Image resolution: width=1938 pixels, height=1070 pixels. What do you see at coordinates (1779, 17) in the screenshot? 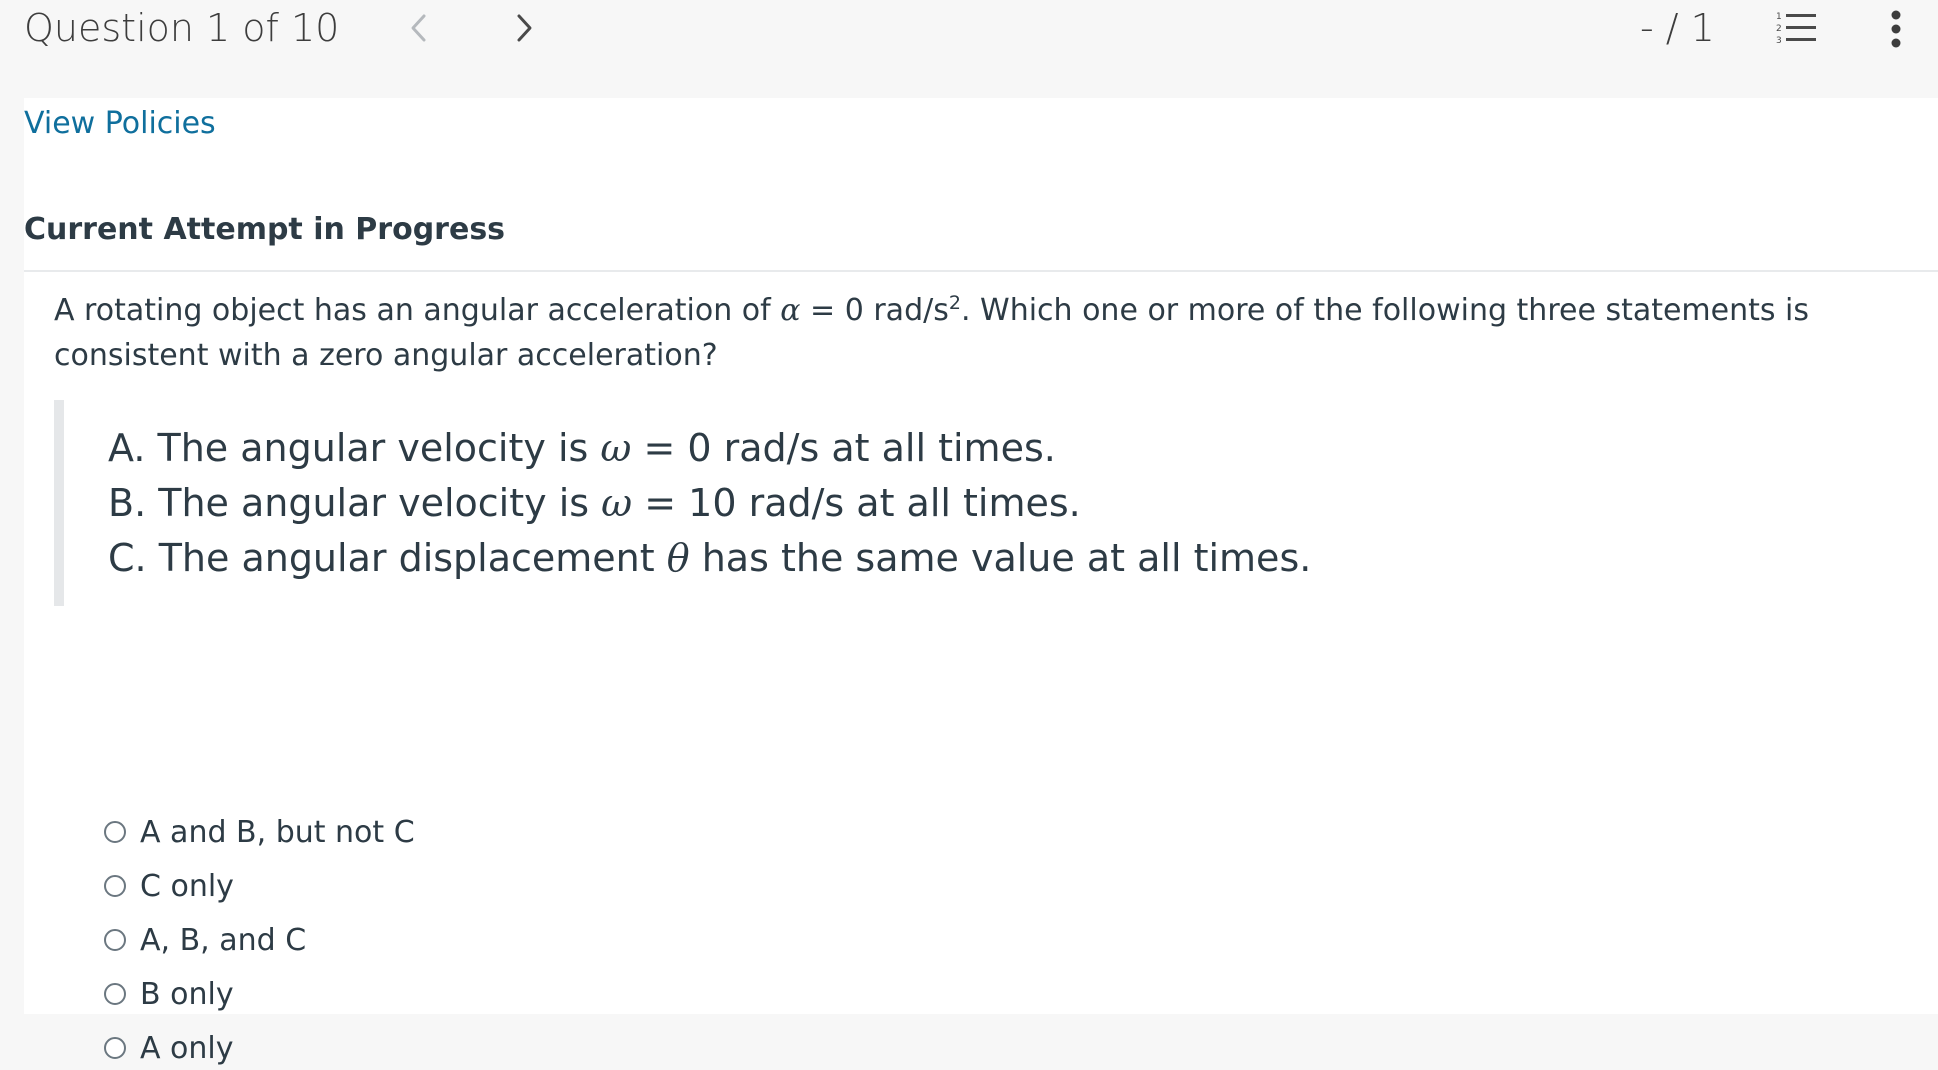
I see `svg-text: 1` at bounding box center [1779, 17].